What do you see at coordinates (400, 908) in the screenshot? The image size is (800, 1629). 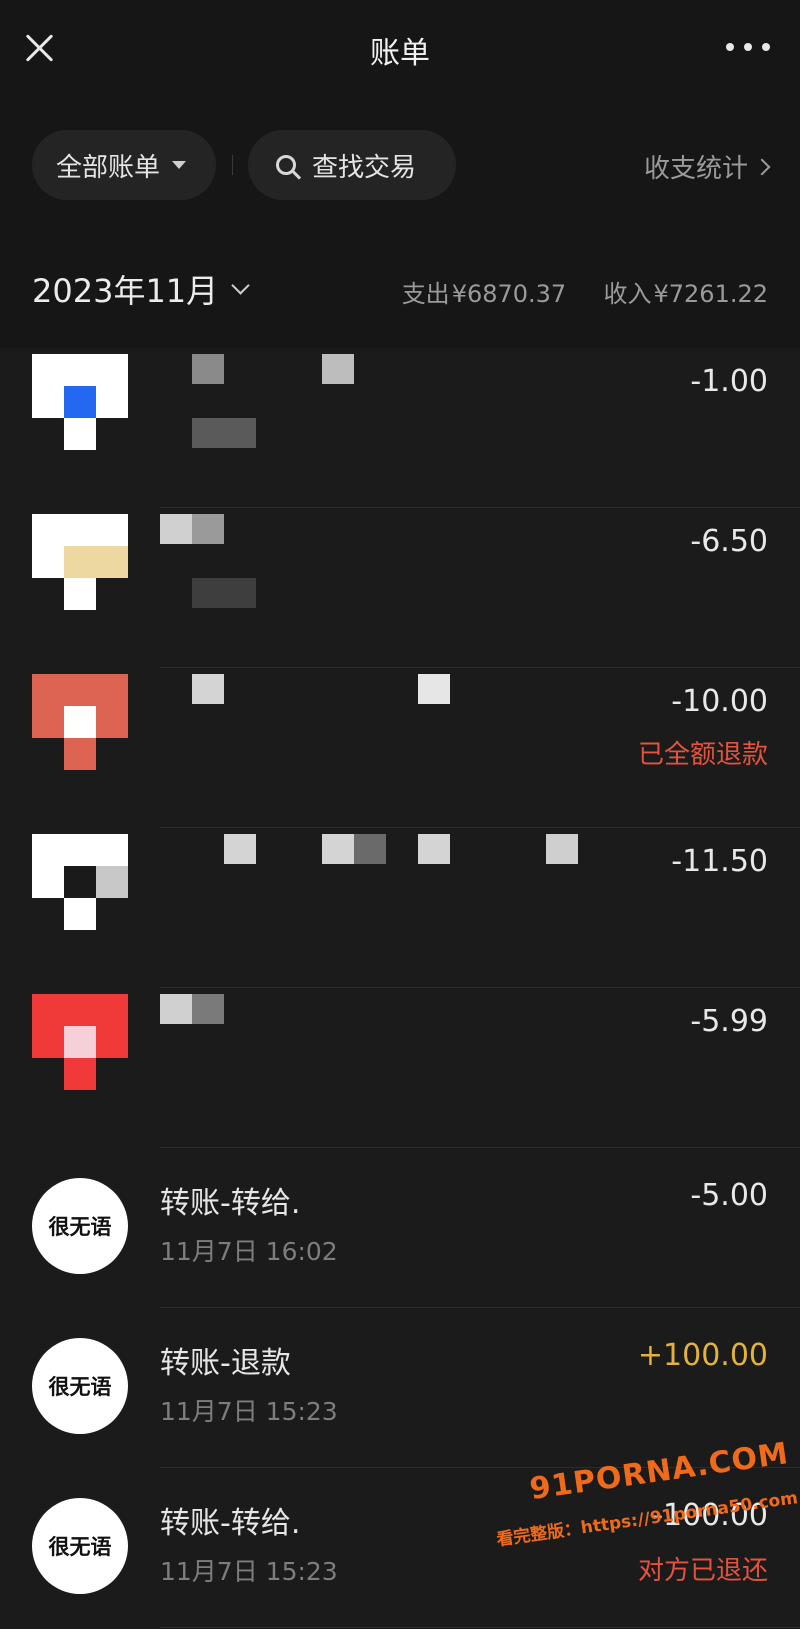 I see `transaction-row: -11.50` at bounding box center [400, 908].